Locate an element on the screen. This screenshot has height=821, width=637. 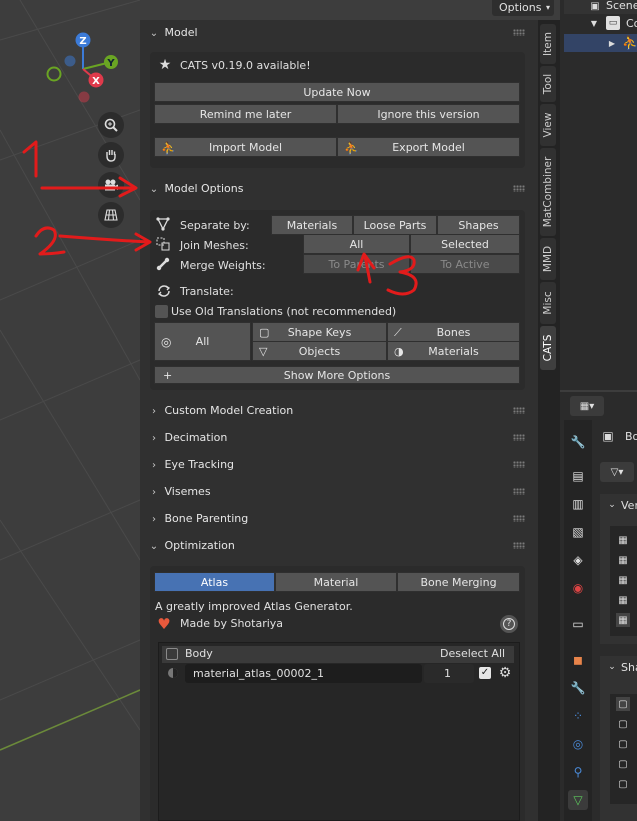
scene-icon: ▣ is located at coordinates (595, 6).